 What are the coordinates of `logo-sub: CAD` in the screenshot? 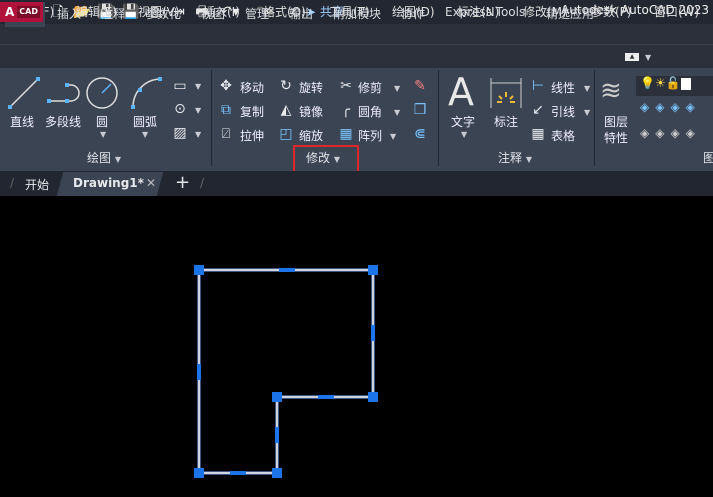 It's located at (28, 12).